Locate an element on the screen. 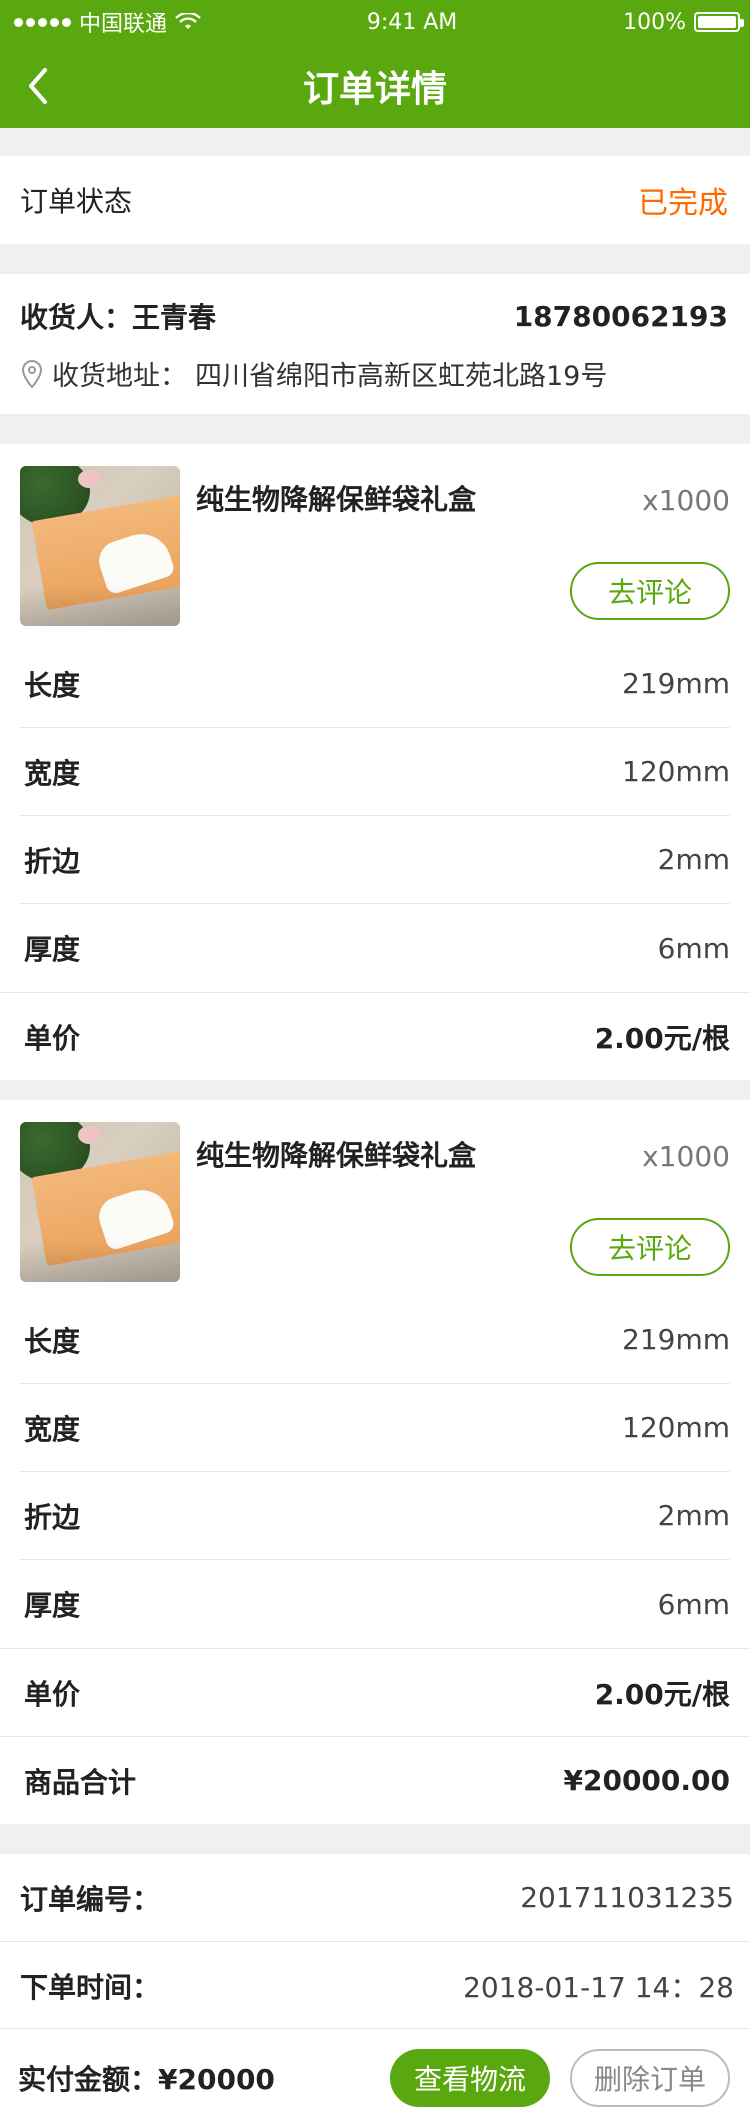  view-logistics-button: 查看物流 is located at coordinates (470, 2078).